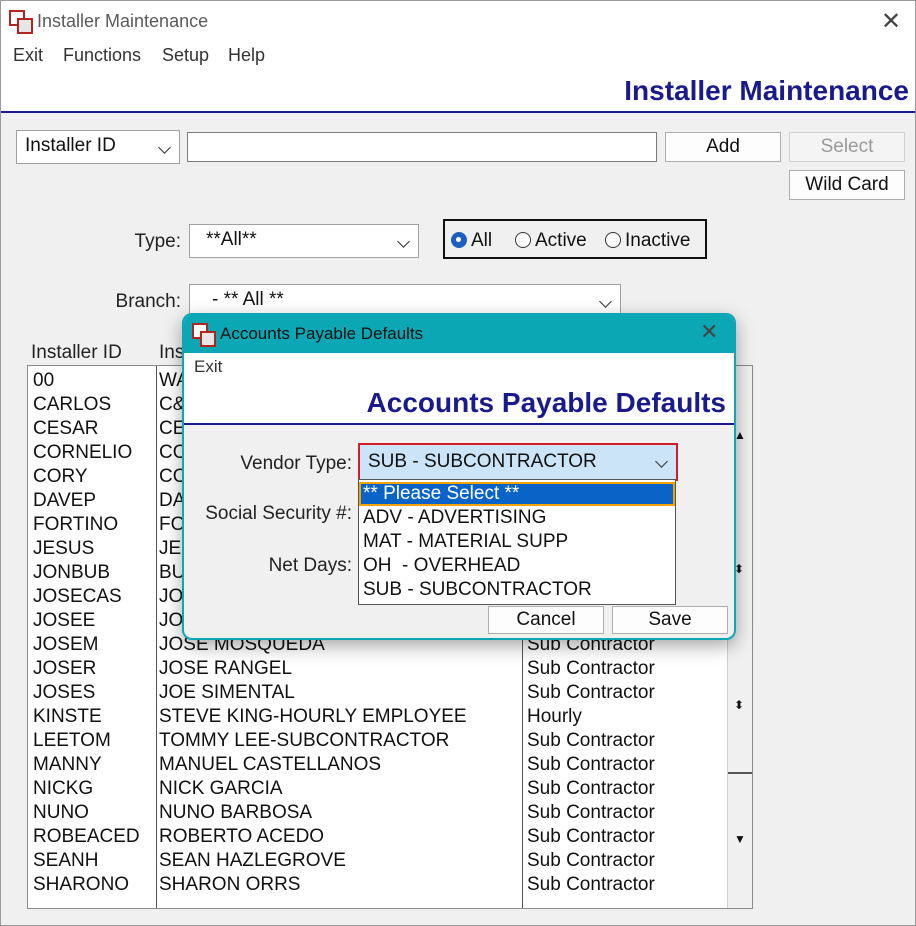 This screenshot has width=916, height=926. What do you see at coordinates (482, 461) in the screenshot?
I see `vendor-type-value: SUB - SUBCONTRACTOR` at bounding box center [482, 461].